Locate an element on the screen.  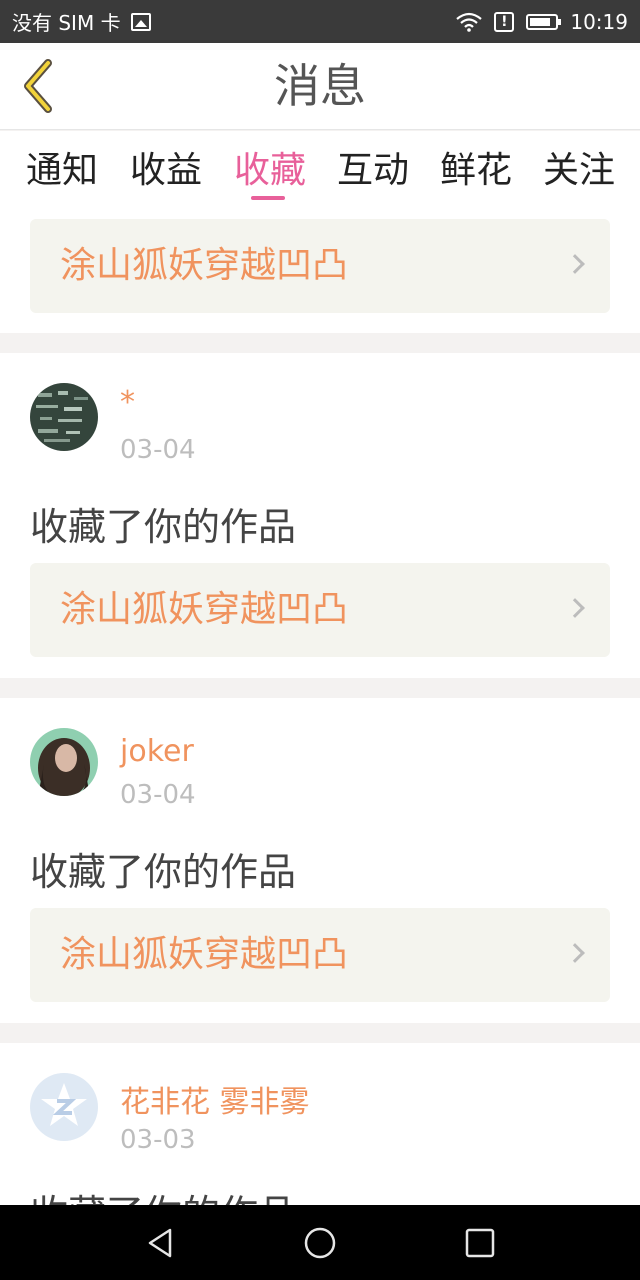
clock: 10:19 is located at coordinates (599, 21).